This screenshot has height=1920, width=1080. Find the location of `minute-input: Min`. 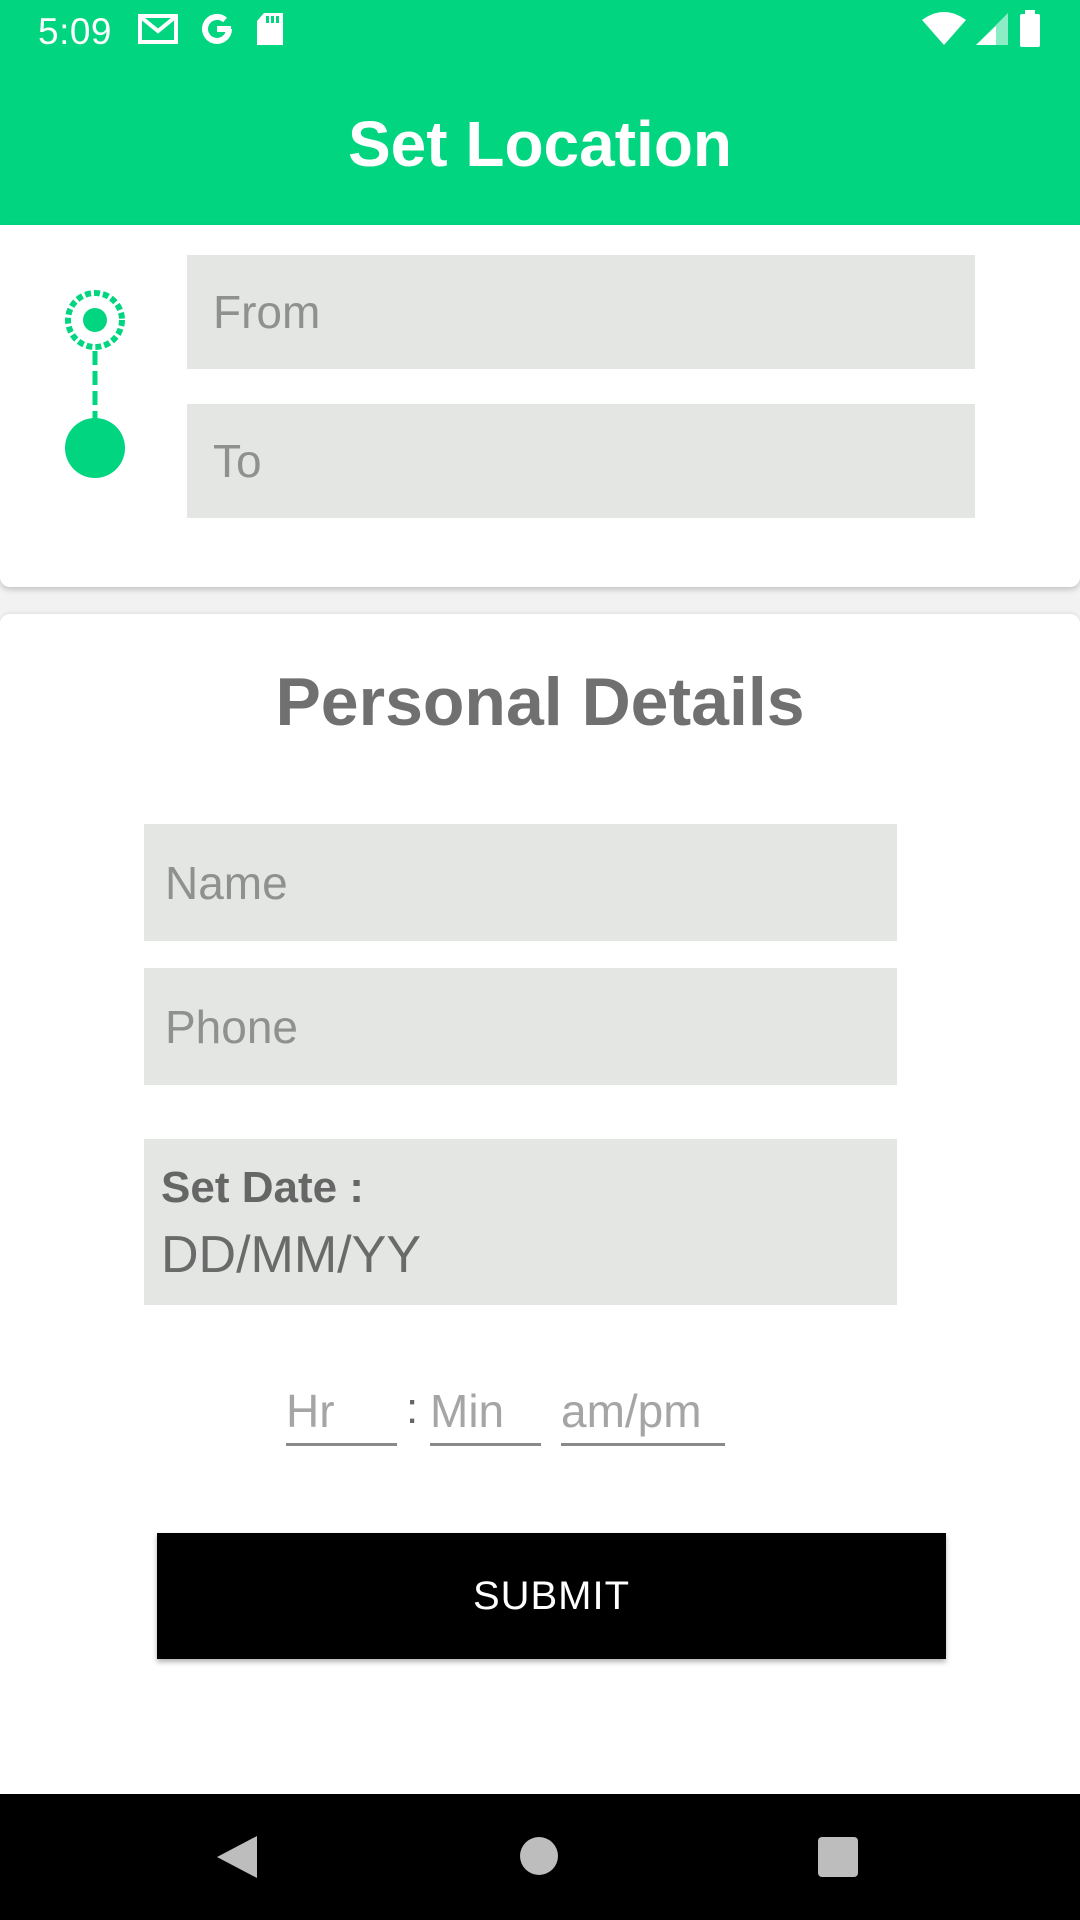

minute-input: Min is located at coordinates (485, 1412).